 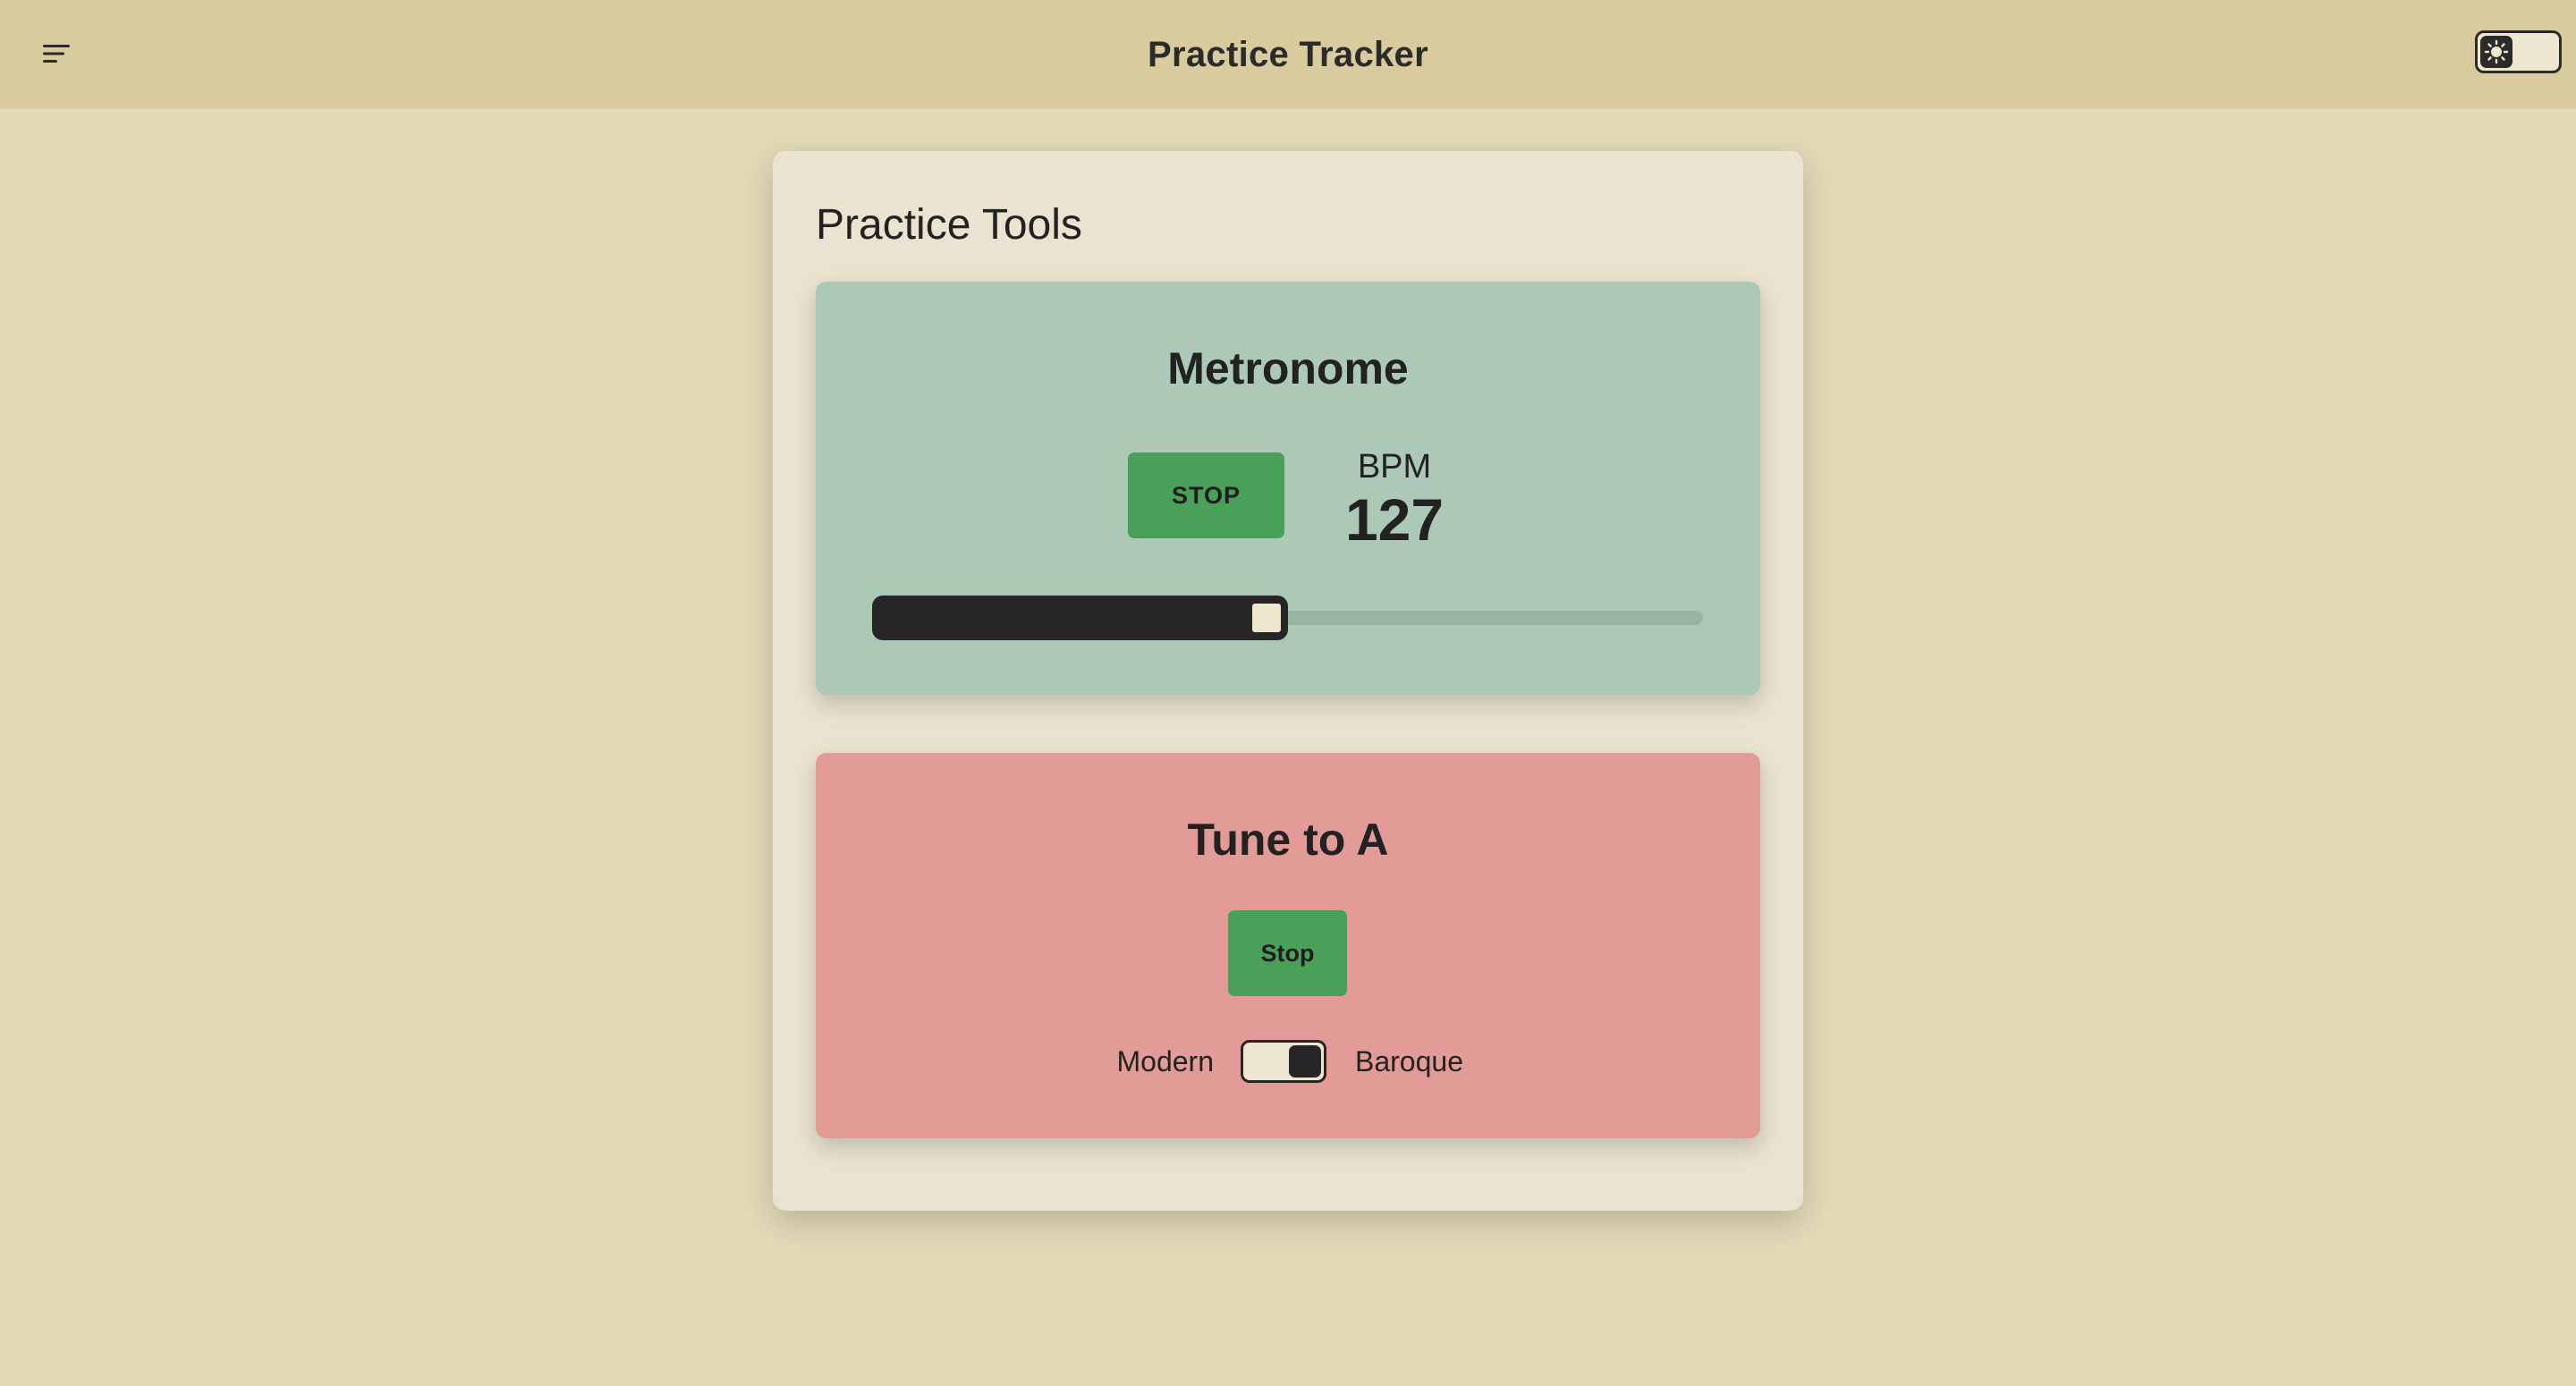 I want to click on tuner-card: Tune to A Stop Modern Baroque, so click(x=1288, y=945).